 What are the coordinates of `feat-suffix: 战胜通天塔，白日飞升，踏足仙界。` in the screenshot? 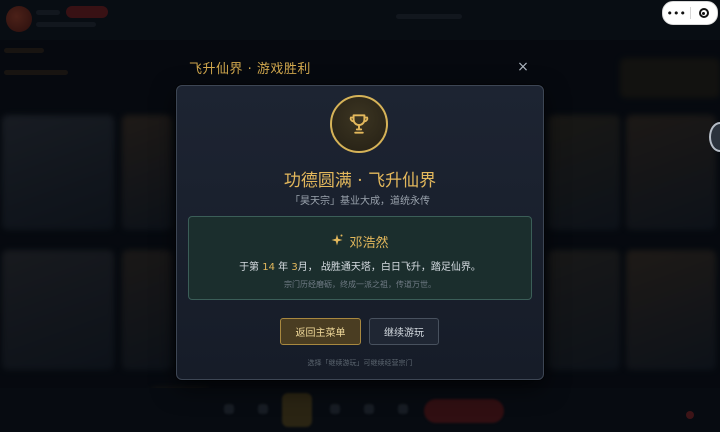 It's located at (400, 267).